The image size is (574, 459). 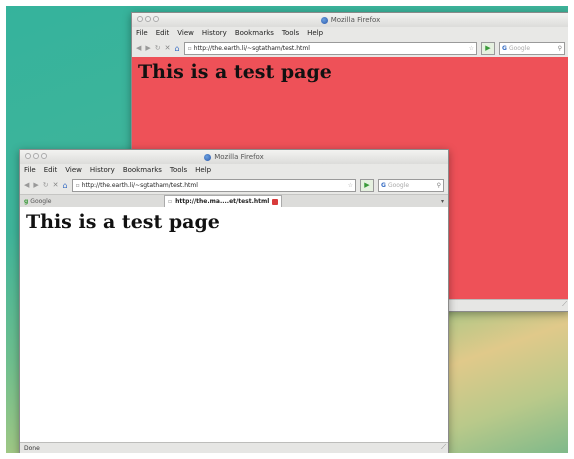 I want to click on tab-list-arrow-icon: ▾, so click(x=442, y=201).